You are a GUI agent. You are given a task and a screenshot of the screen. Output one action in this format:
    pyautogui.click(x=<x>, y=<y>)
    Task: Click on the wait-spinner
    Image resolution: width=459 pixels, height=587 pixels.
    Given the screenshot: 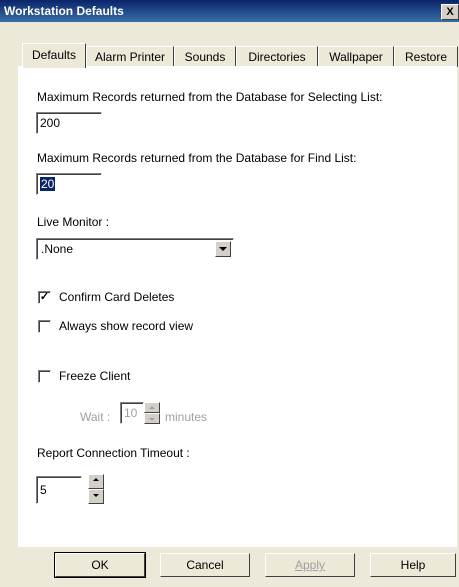 What is the action you would take?
    pyautogui.click(x=152, y=413)
    